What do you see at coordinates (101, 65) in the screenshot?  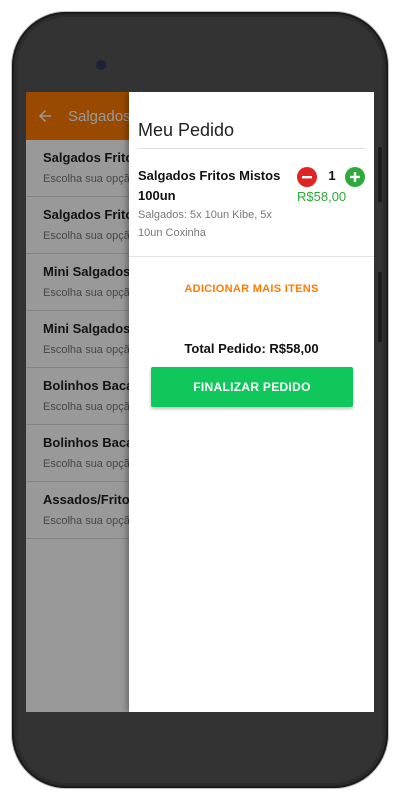 I see `front-camera` at bounding box center [101, 65].